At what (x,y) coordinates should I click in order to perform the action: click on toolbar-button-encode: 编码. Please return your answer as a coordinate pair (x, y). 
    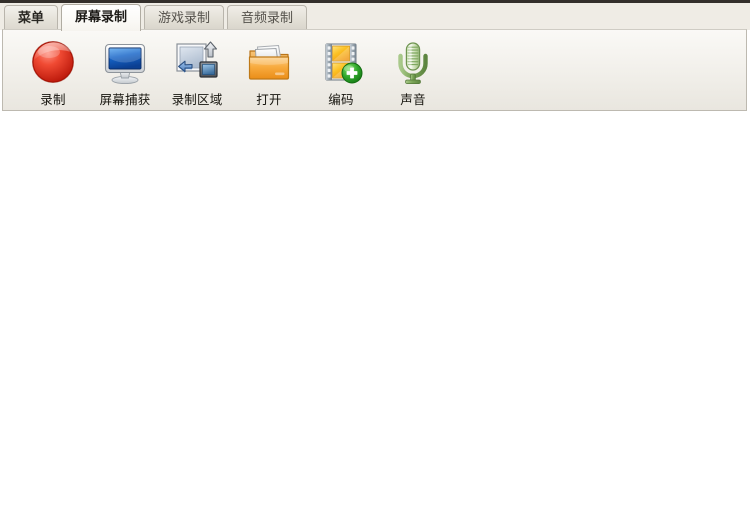
    Looking at the image, I should click on (341, 72).